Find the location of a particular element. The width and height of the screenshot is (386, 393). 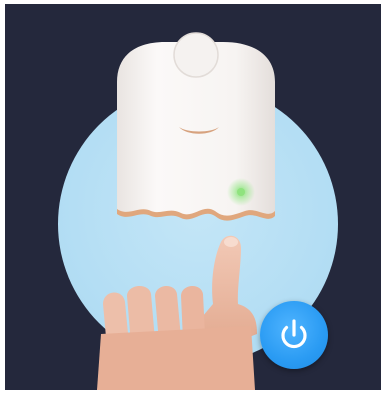

top-knob is located at coordinates (196, 55).